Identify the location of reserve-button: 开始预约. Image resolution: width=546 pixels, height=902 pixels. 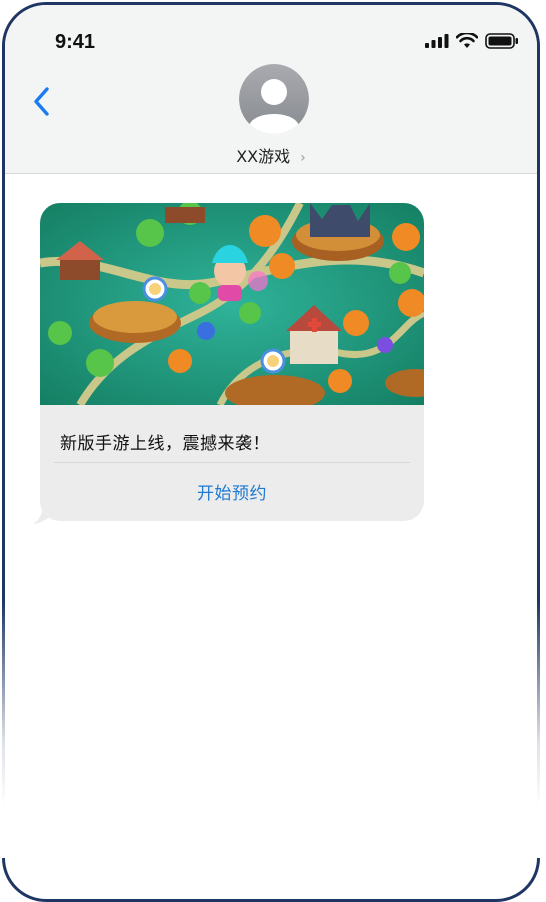
(232, 491).